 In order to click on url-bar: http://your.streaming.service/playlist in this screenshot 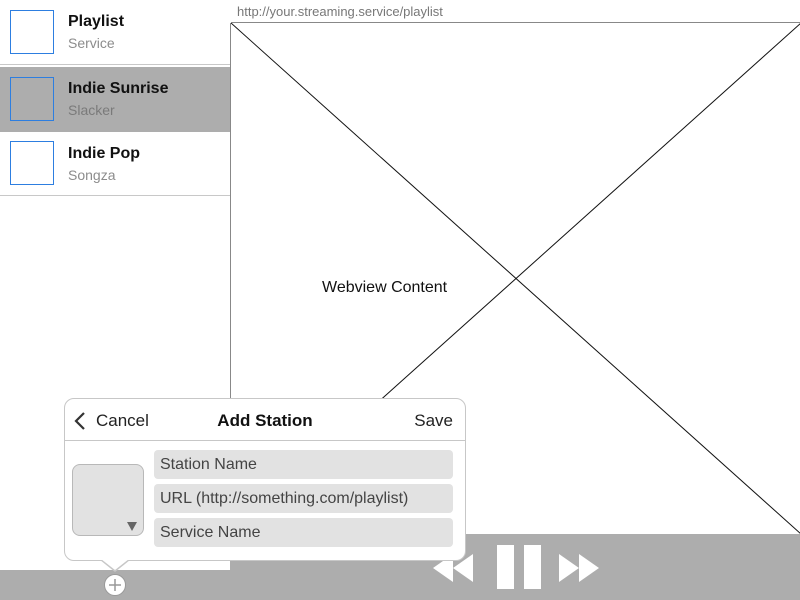, I will do `click(515, 11)`.